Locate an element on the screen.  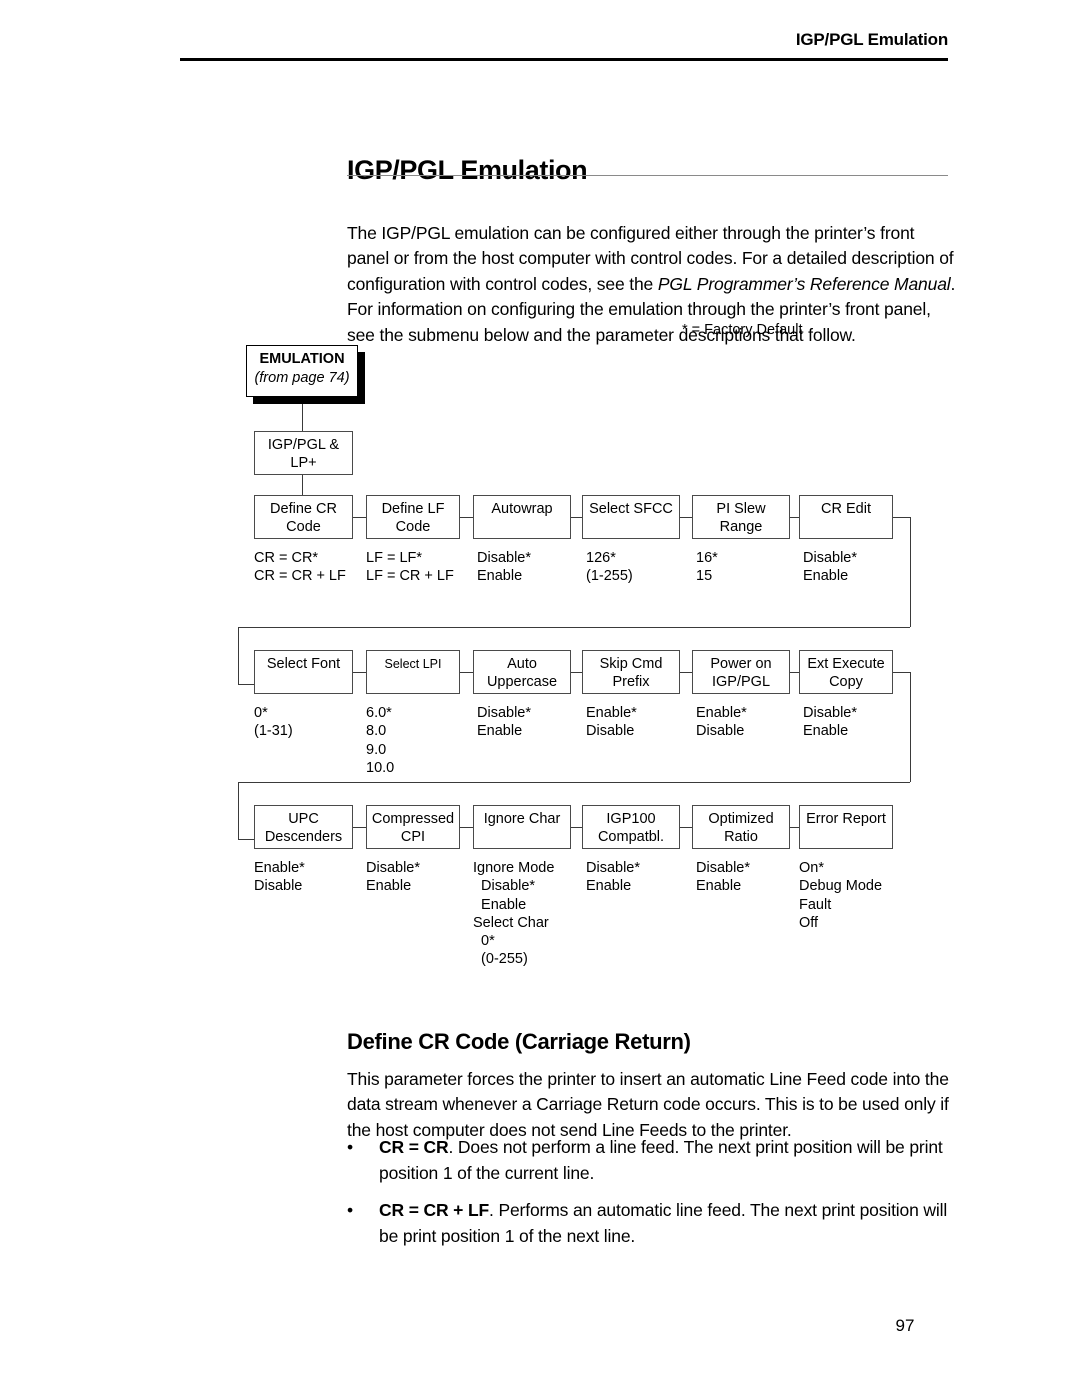
flow-box-label-line1: Compressed is located at coordinates (413, 819).